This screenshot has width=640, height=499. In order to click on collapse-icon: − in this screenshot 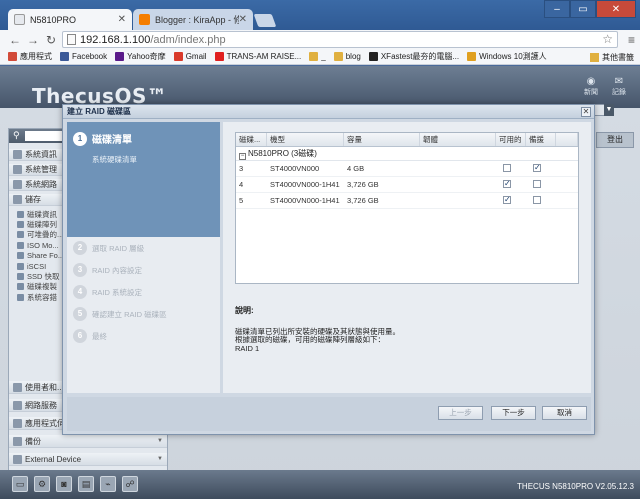, I will do `click(242, 156)`.